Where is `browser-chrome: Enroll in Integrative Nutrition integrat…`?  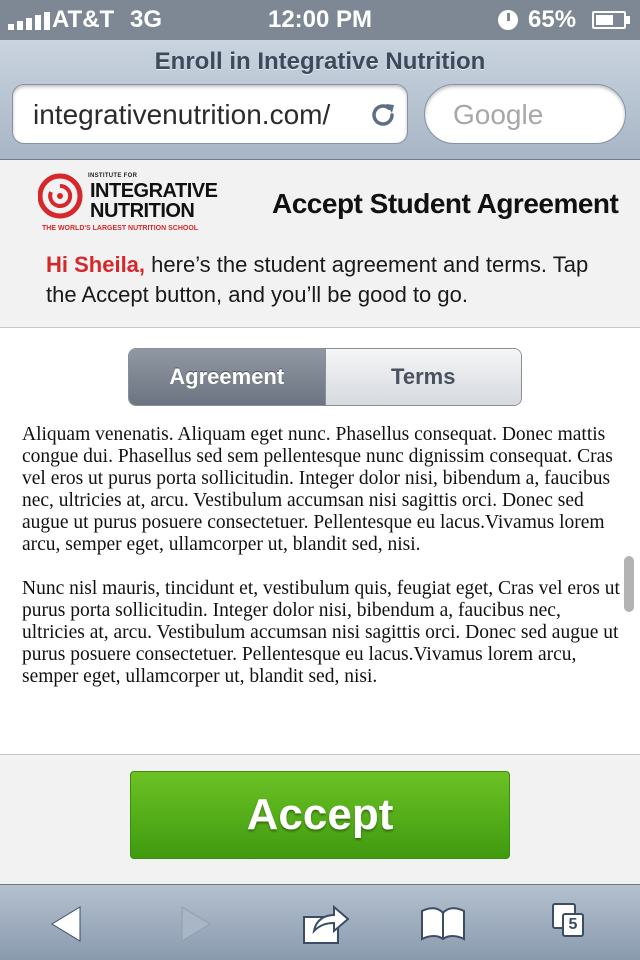 browser-chrome: Enroll in Integrative Nutrition integrat… is located at coordinates (320, 100).